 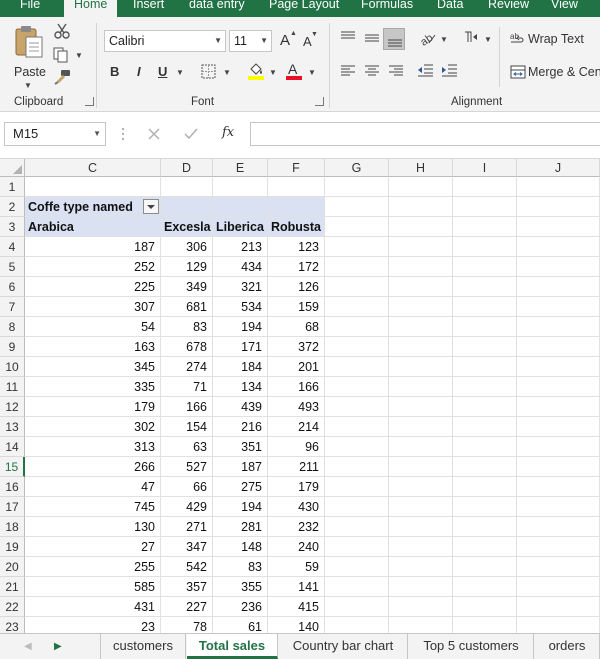 I want to click on underline-dropdown-icon: ▼, so click(x=180, y=72).